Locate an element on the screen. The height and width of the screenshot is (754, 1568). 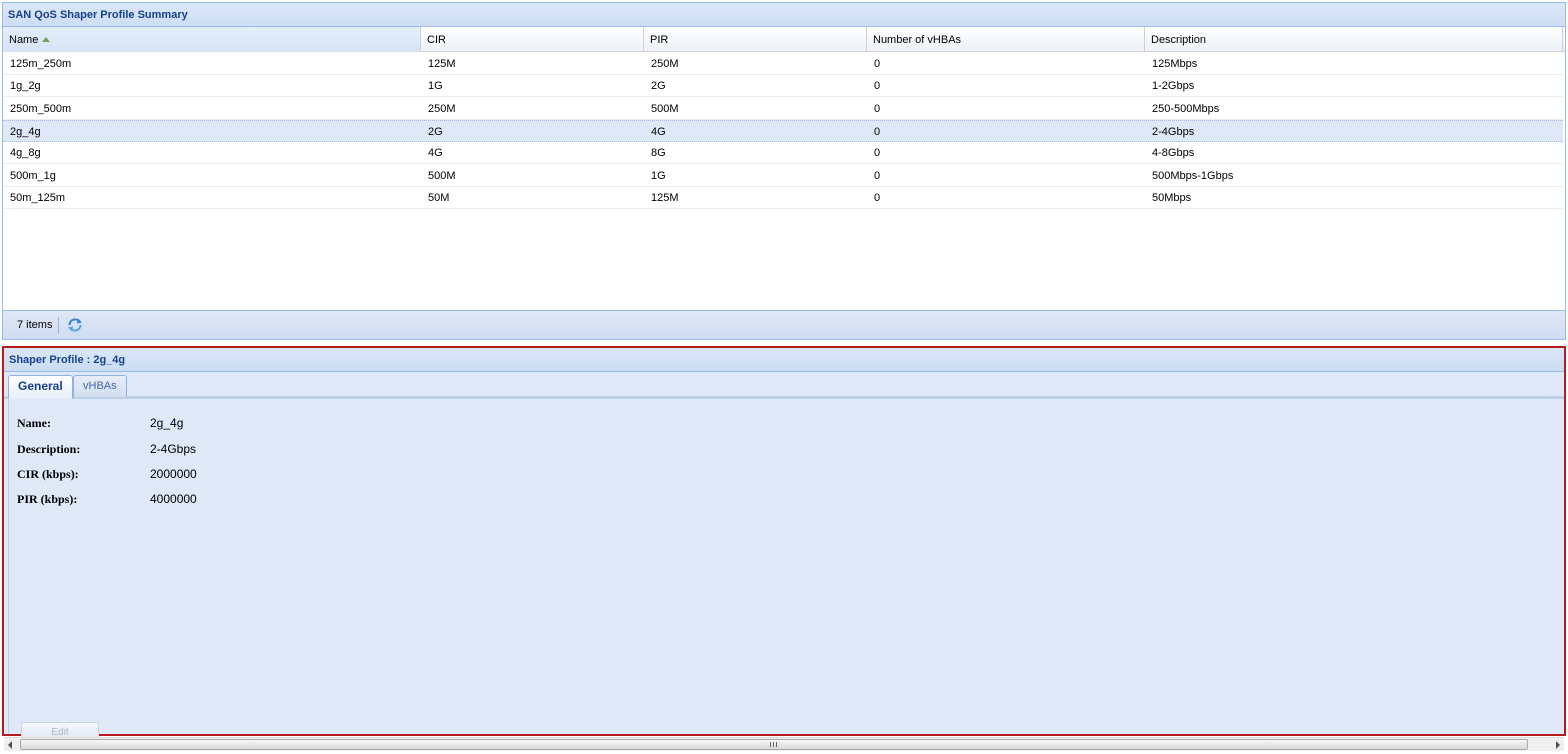
field-value-pir: 4000000 is located at coordinates (173, 499).